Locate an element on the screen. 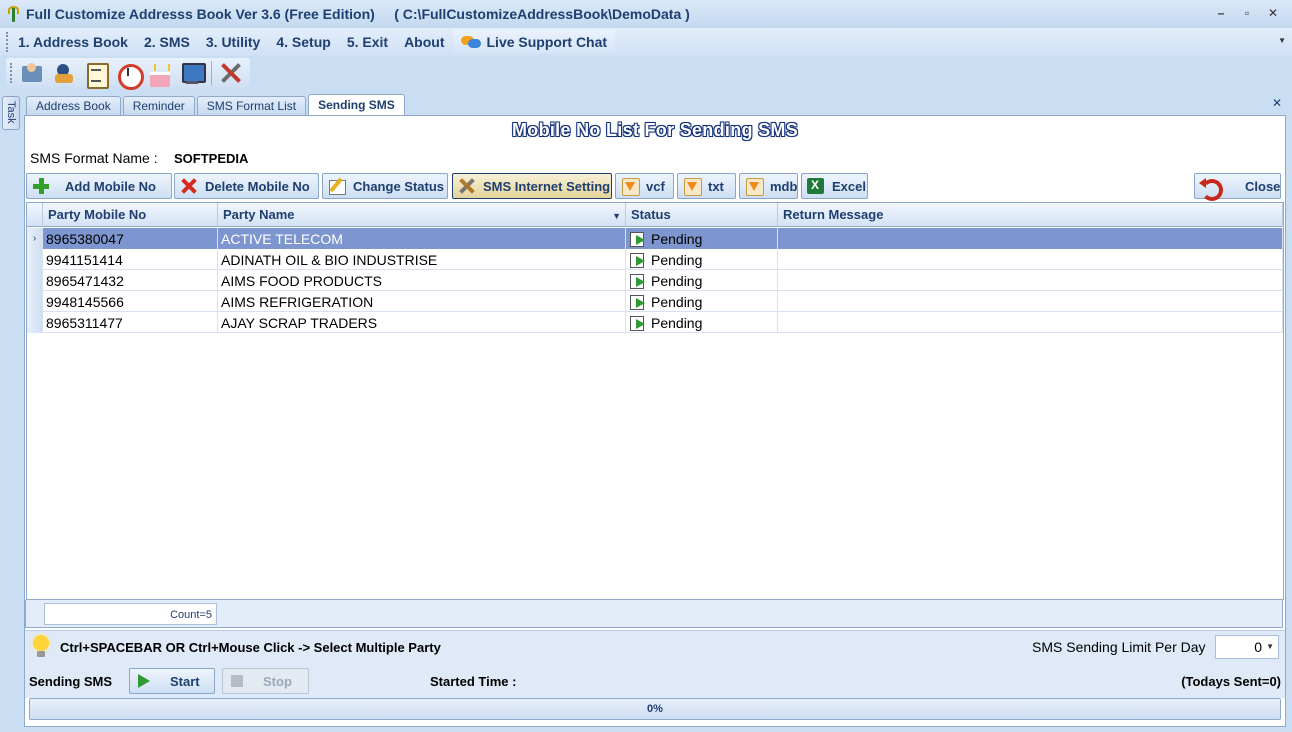  table-row: › 8965380047 ACTIVE TELECOM Pending is located at coordinates (655, 238).